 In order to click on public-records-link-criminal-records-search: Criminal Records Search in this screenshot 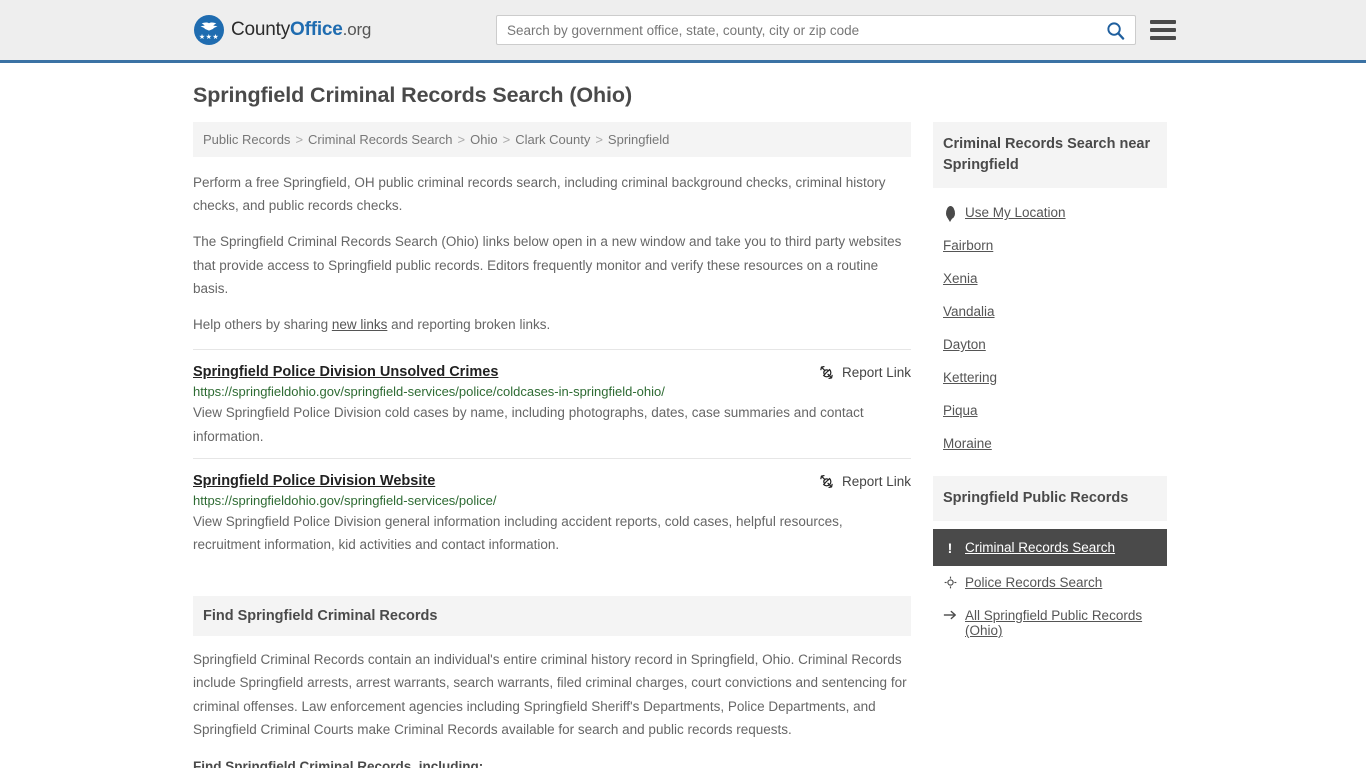, I will do `click(1040, 547)`.